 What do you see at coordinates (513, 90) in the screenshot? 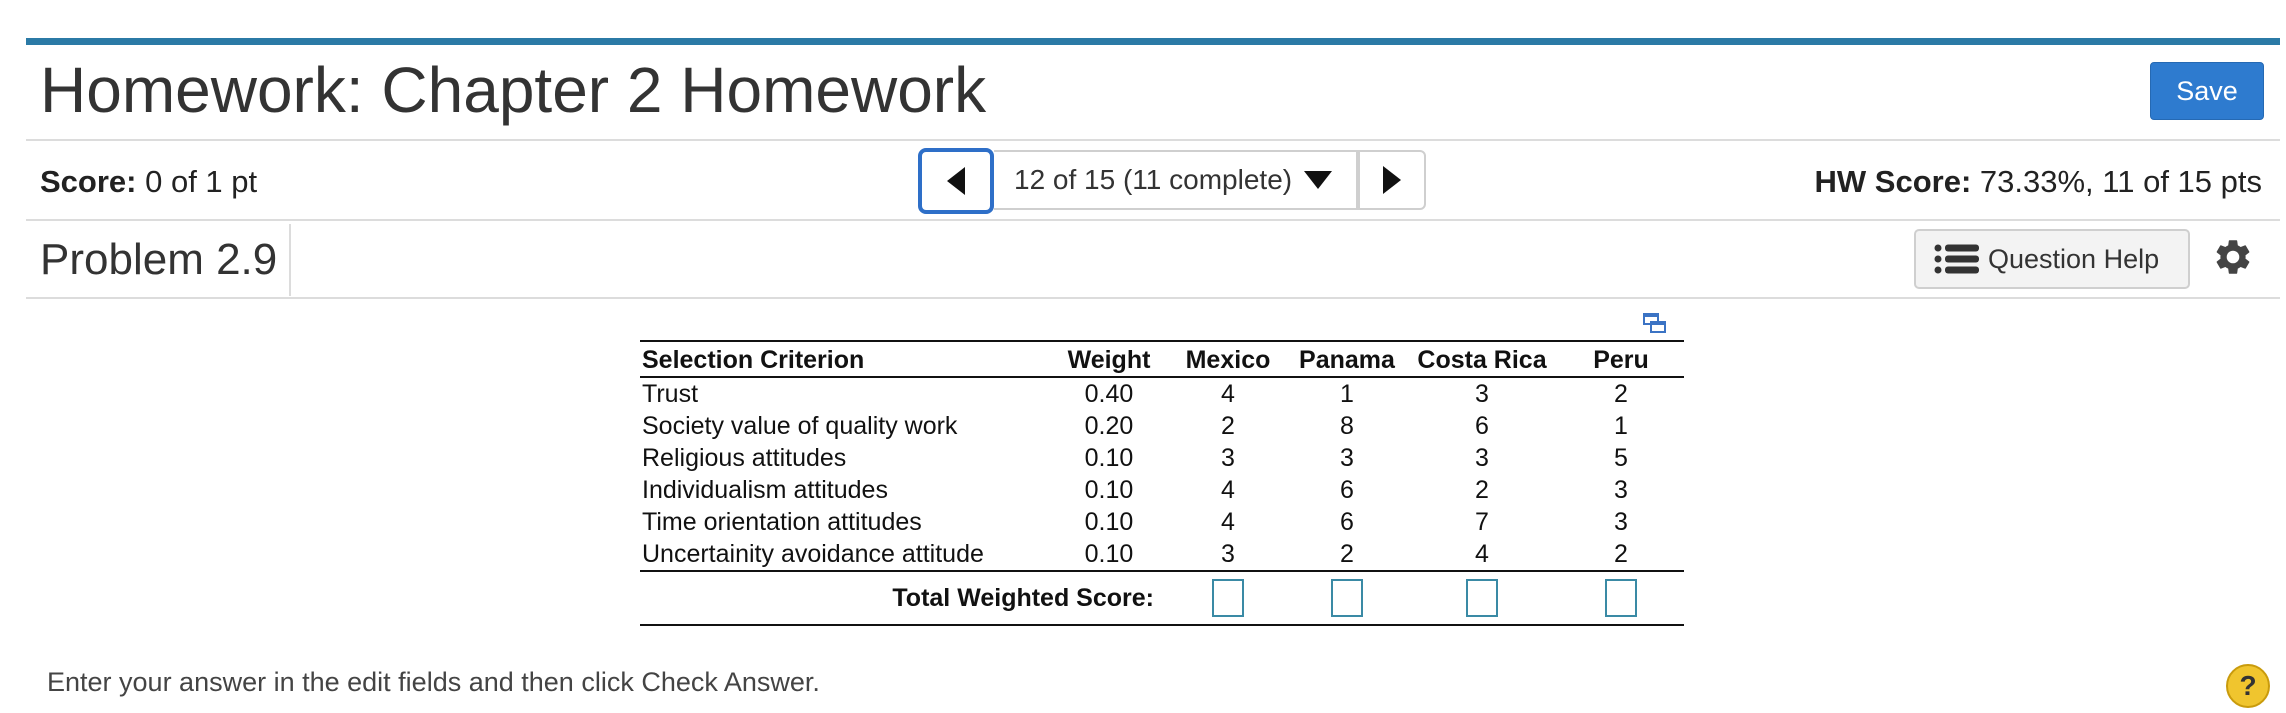
I see `page-title: Homework: Chapter 2 Homework` at bounding box center [513, 90].